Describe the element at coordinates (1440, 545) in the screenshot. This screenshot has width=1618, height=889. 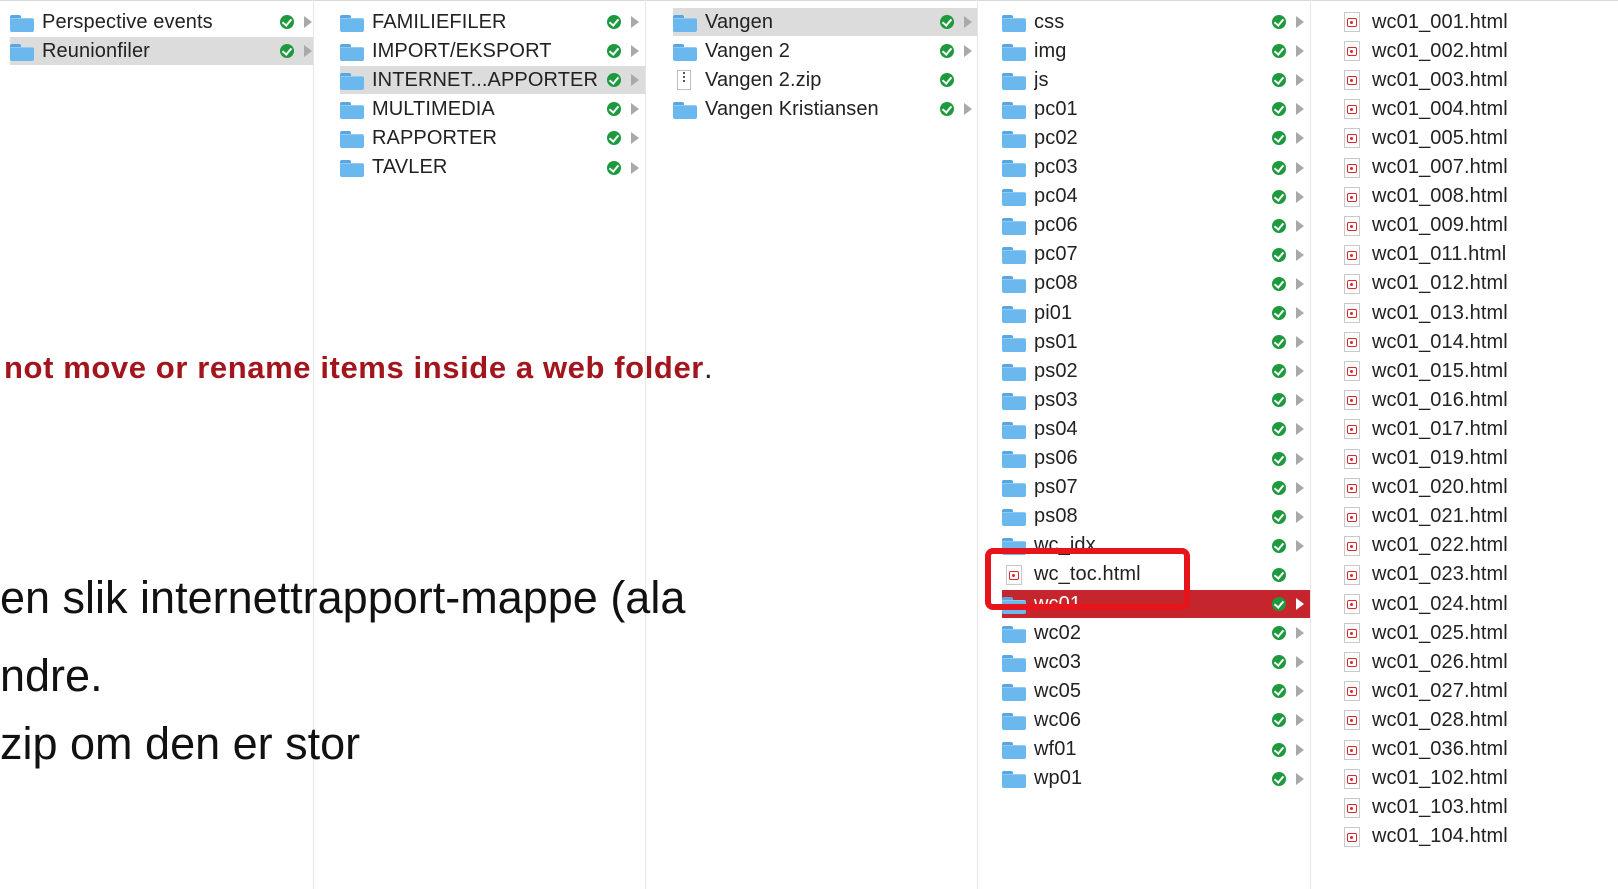
I see `item-label: wc01_022.html` at that location.